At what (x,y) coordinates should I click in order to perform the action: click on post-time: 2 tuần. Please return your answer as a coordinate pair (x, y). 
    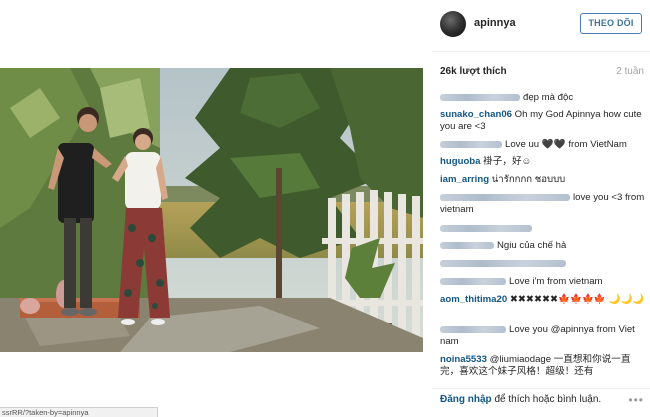
    Looking at the image, I should click on (630, 71).